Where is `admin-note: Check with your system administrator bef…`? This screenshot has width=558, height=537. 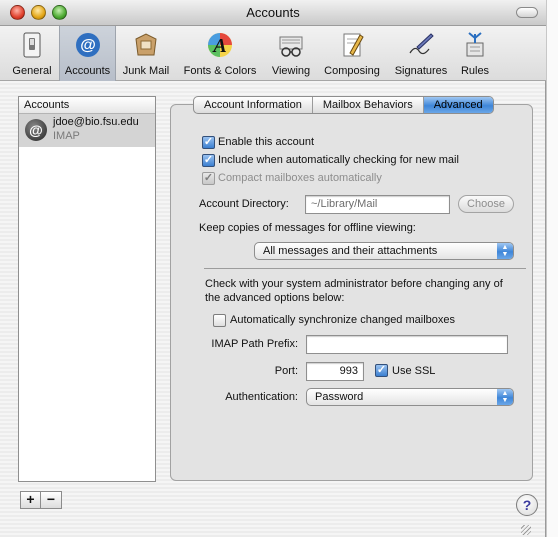
admin-note: Check with your system administrator bef… is located at coordinates (354, 291).